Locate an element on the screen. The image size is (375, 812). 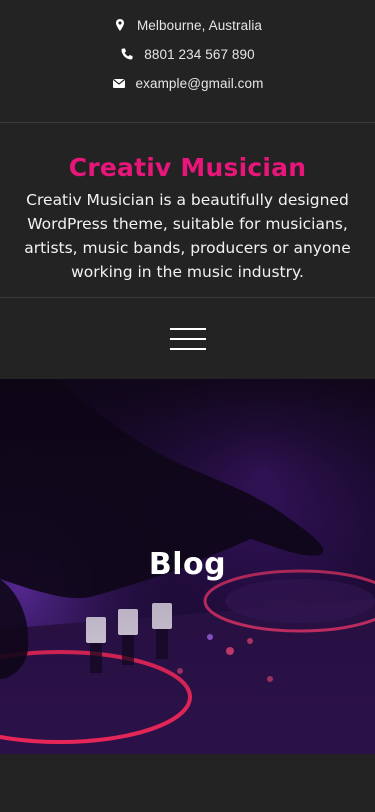
contact-email: example@gmail.com is located at coordinates (187, 83).